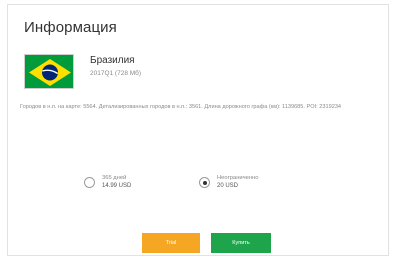 The image size is (396, 260). Describe the element at coordinates (199, 190) in the screenshot. I see `plan-options: 365 дней 14.99 USD Неограниченно 20 USD` at that location.